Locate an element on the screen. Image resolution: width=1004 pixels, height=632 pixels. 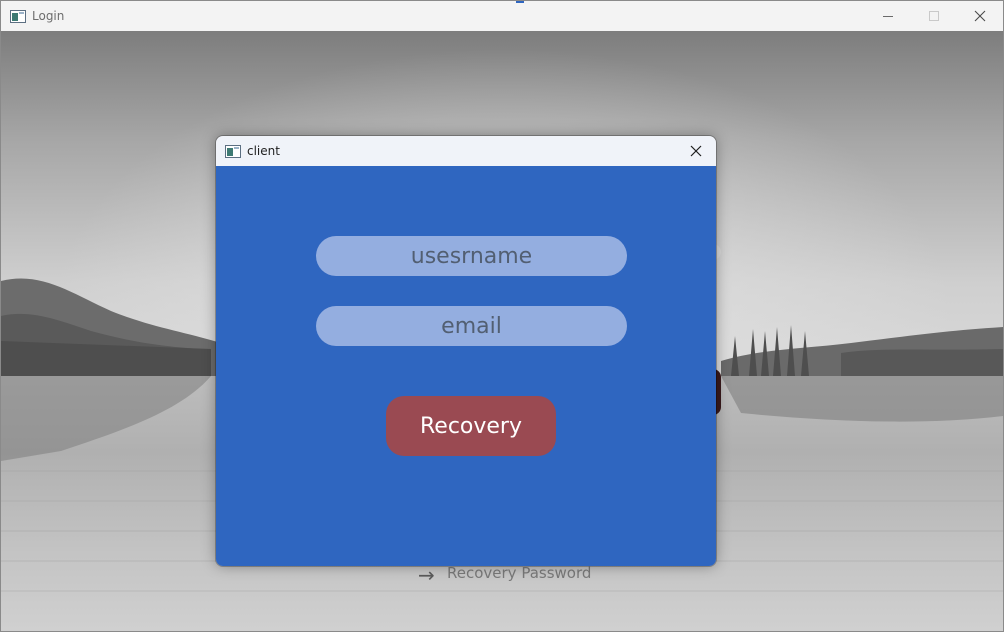
window-controls is located at coordinates (934, 16).